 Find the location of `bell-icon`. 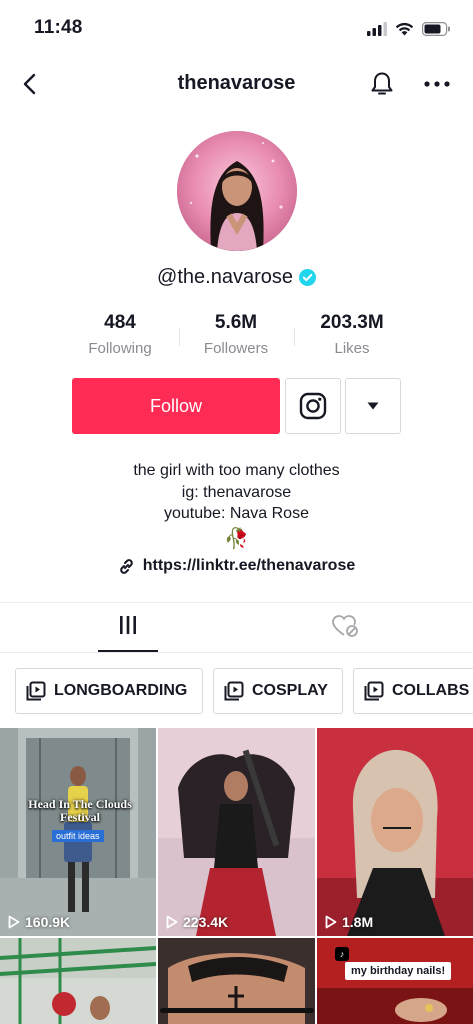

bell-icon is located at coordinates (382, 83).